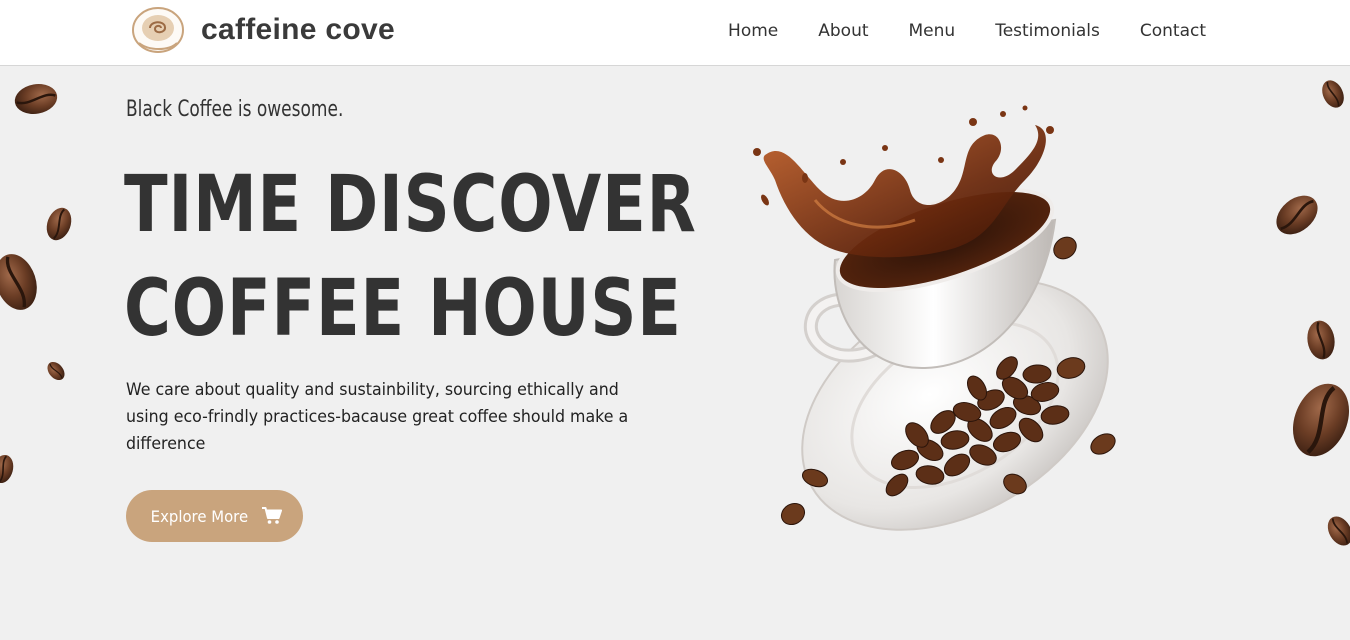  I want to click on brand-link: caffeine cove, so click(263, 30).